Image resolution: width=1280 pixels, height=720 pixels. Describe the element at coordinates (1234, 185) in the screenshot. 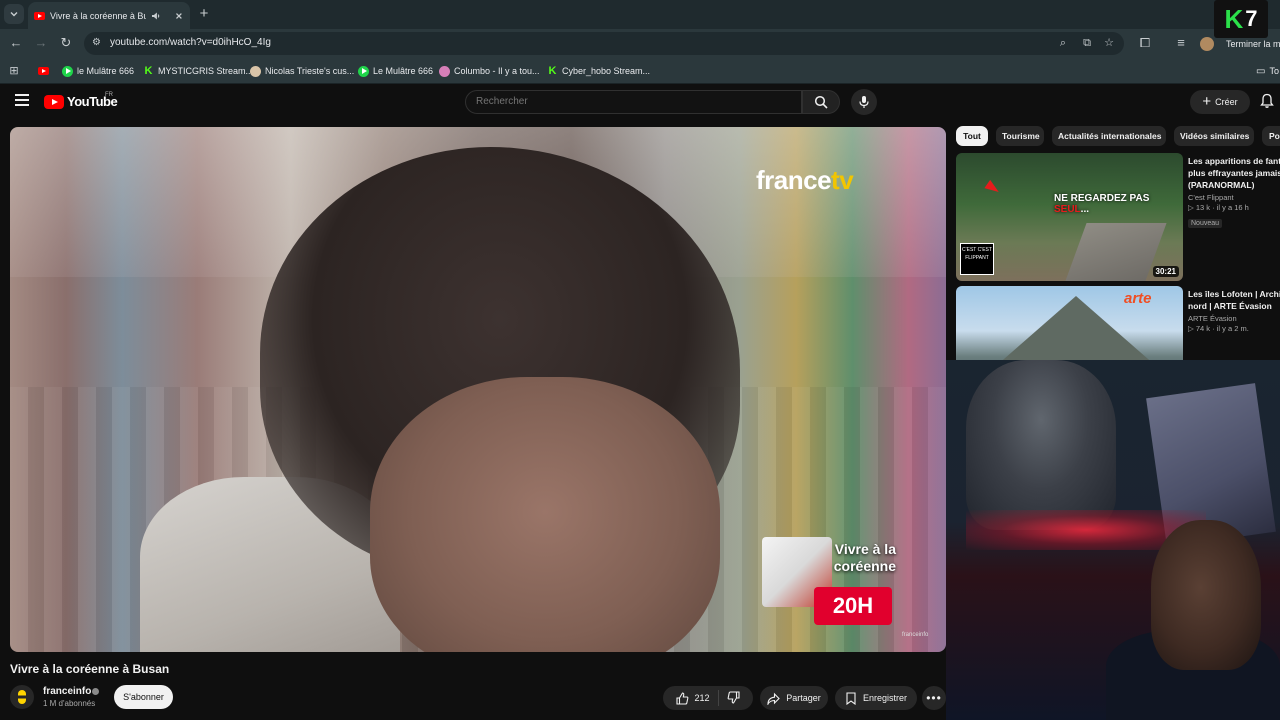

I see `recommendation-title: (PARANORMAL)` at that location.